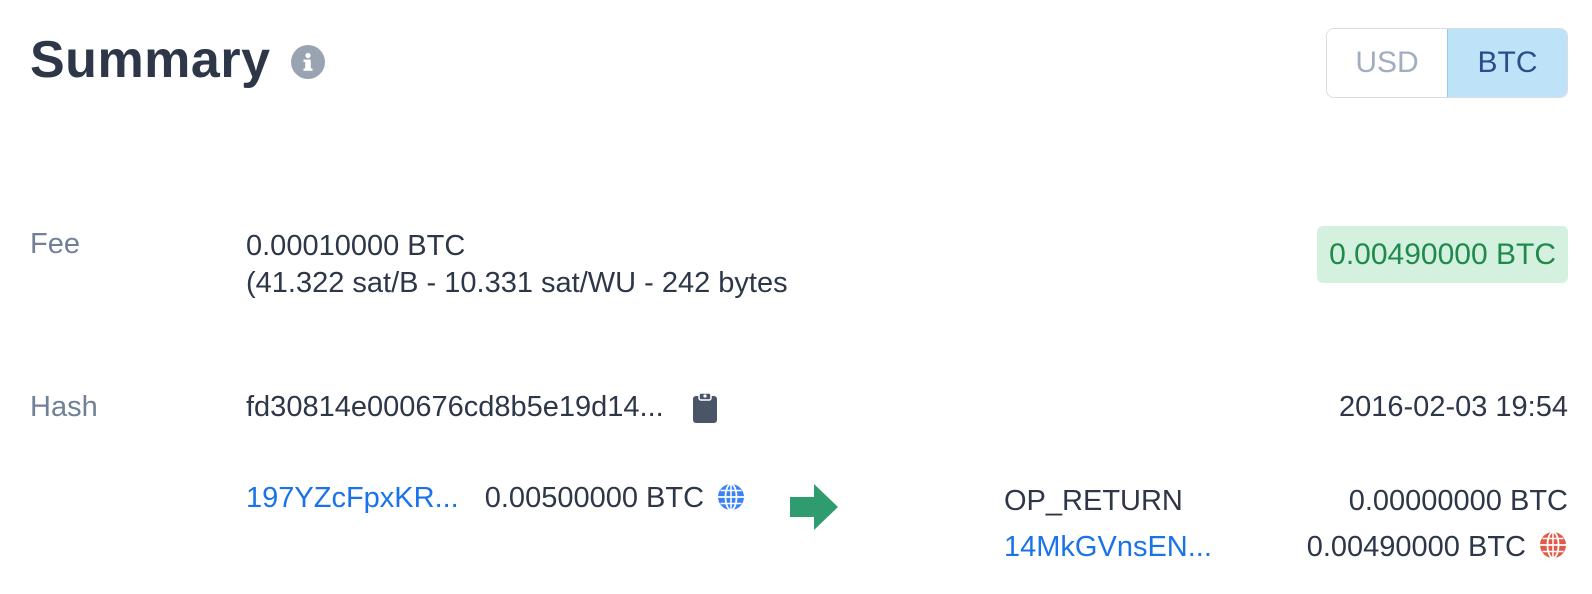 The image size is (1592, 594). I want to click on hash-label: Hash, so click(64, 407).